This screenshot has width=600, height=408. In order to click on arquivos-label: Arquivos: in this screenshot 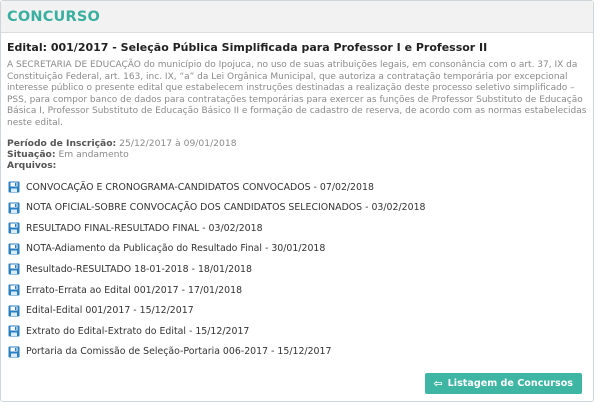, I will do `click(32, 166)`.